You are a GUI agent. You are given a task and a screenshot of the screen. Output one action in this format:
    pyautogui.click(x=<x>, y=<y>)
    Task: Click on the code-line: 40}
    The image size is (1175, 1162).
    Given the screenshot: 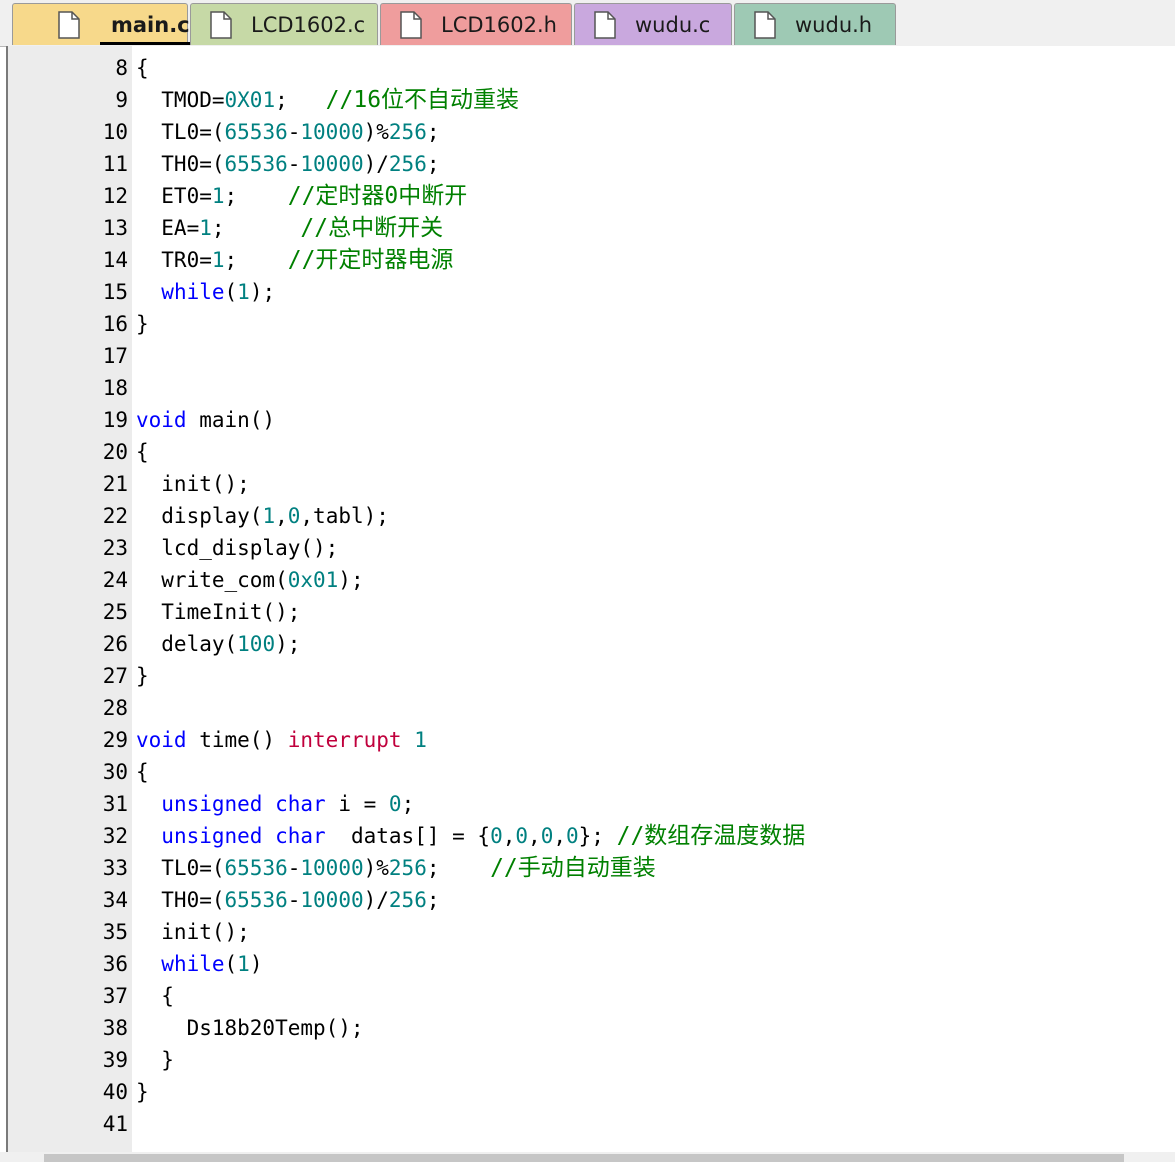 What is the action you would take?
    pyautogui.click(x=588, y=1092)
    